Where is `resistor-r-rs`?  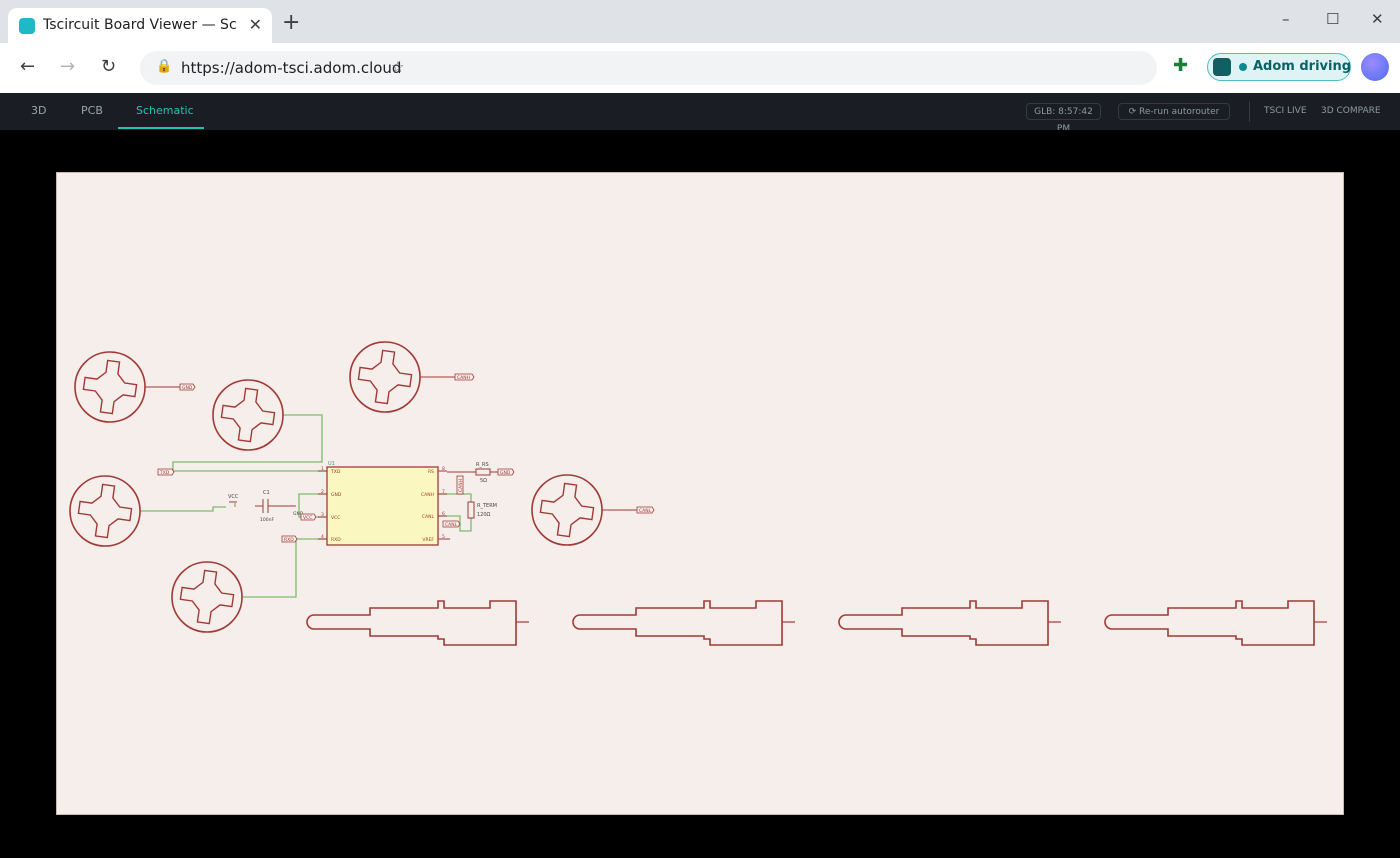 resistor-r-rs is located at coordinates (472, 472).